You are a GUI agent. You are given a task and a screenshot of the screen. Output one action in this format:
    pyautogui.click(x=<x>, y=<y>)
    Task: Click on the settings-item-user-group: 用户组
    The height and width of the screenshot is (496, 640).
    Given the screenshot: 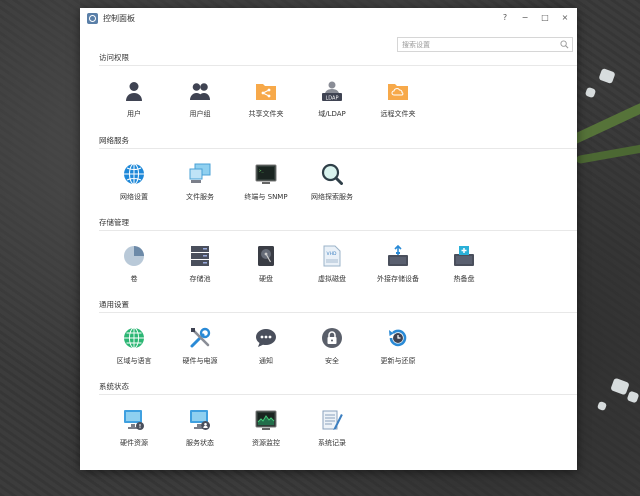 What is the action you would take?
    pyautogui.click(x=200, y=103)
    